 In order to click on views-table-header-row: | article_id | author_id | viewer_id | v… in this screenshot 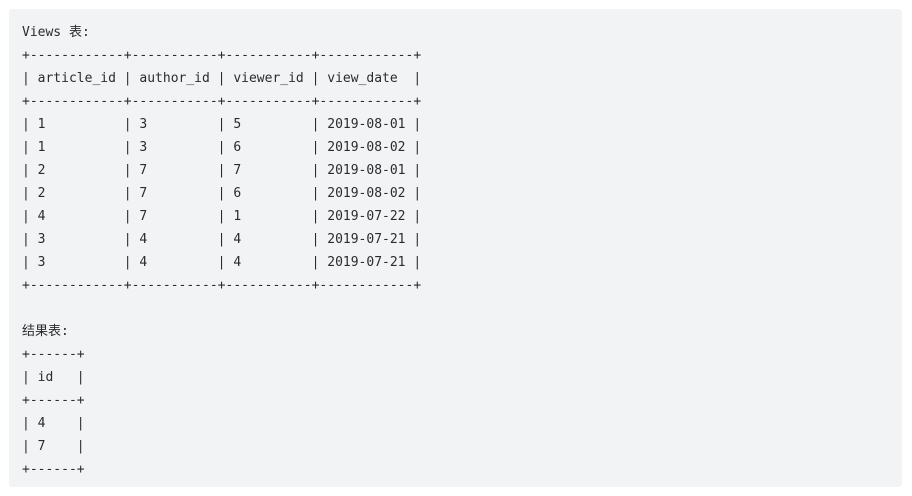, I will do `click(222, 78)`.